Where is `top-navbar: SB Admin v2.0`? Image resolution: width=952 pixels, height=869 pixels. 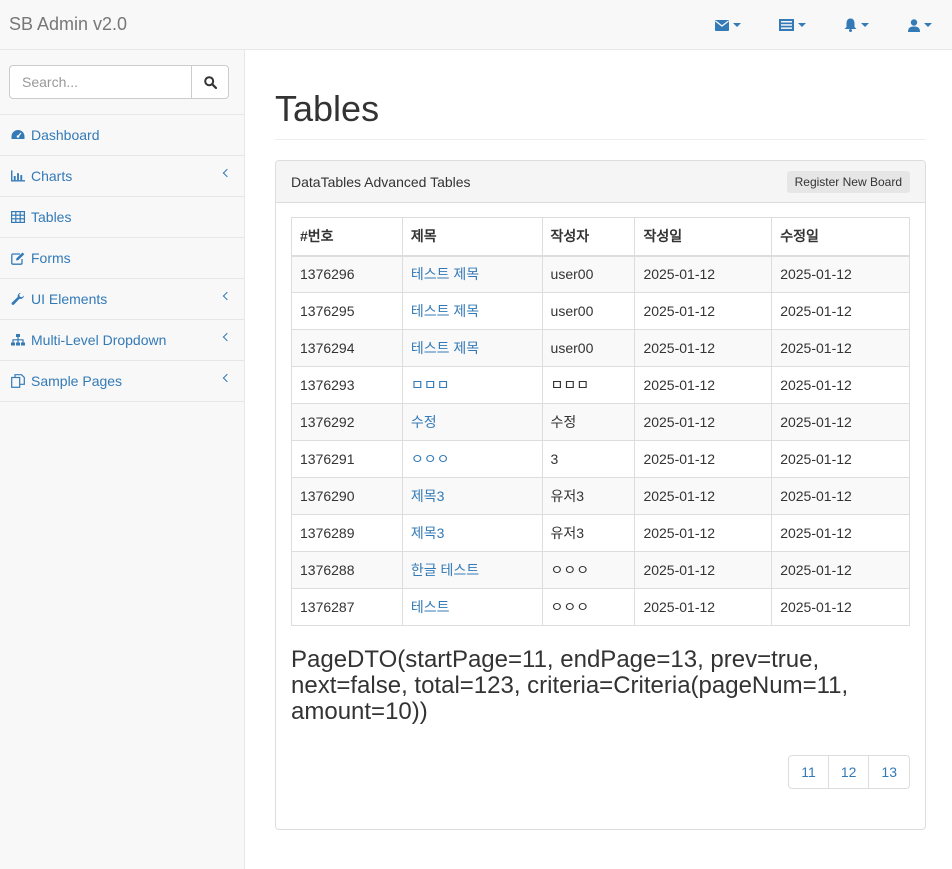 top-navbar: SB Admin v2.0 is located at coordinates (476, 25).